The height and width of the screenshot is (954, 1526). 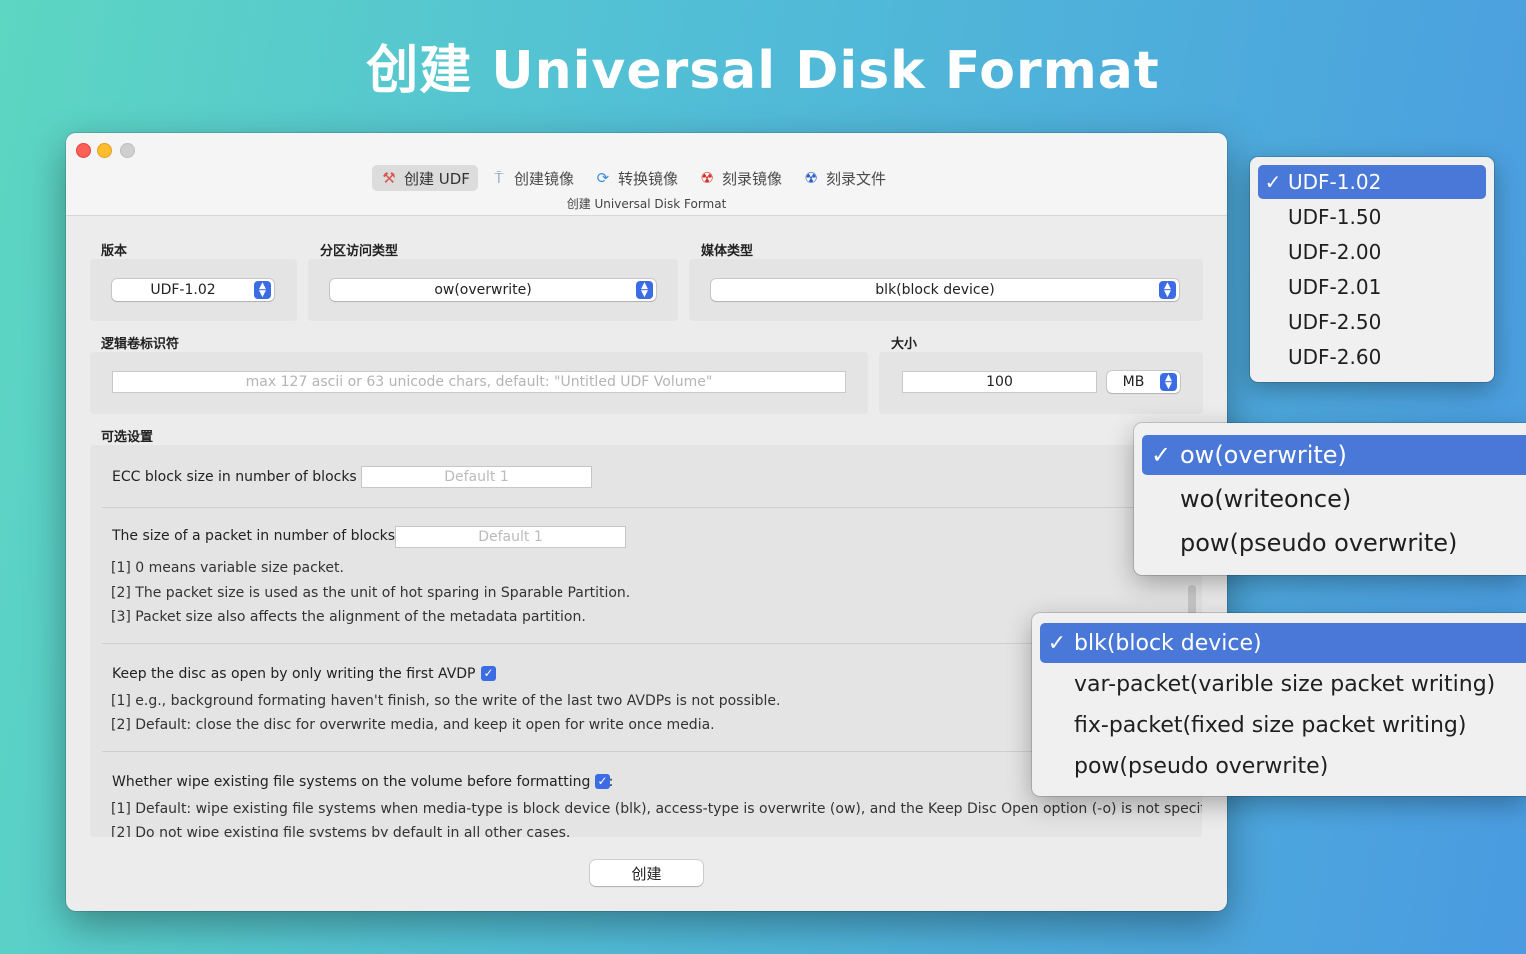 I want to click on toolbar-tabs: ⚒ 创建 UDF ⍑ 创建镜像 ⟳ 转换镜像 ☢ 刻录镜像 ☢ 刻录文件, so click(x=633, y=178).